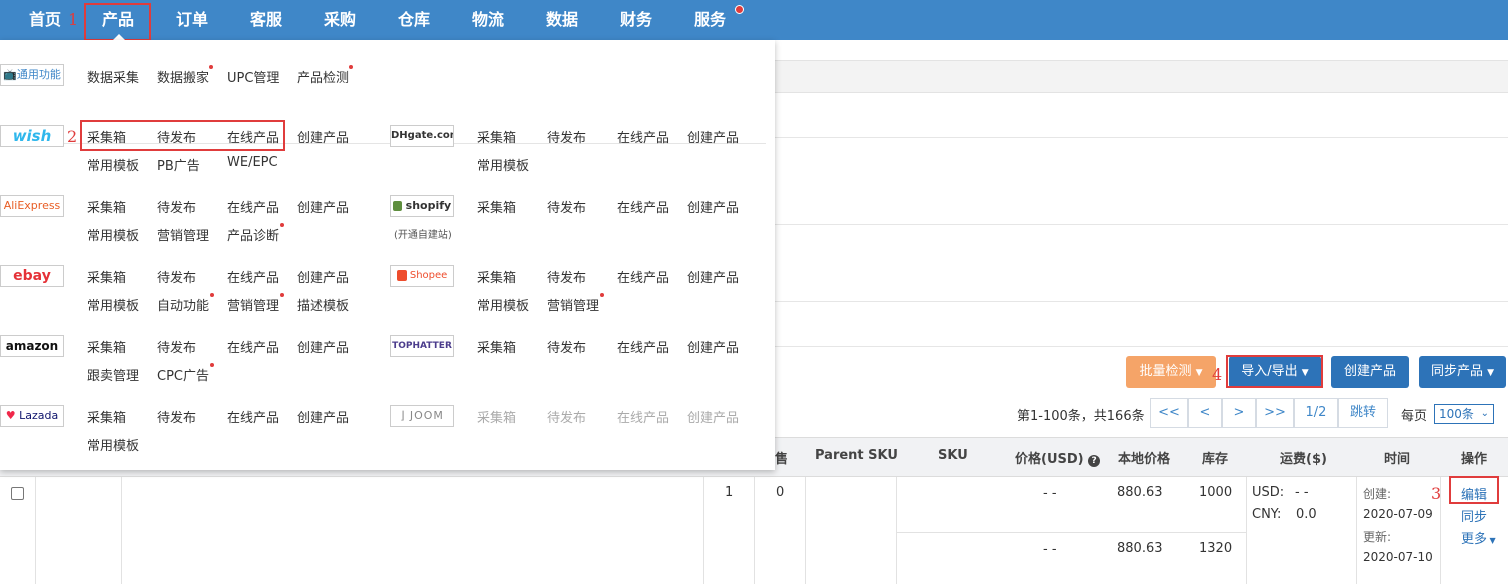 This screenshot has width=1508, height=584. I want to click on cell-price-2: - -, so click(1050, 549).